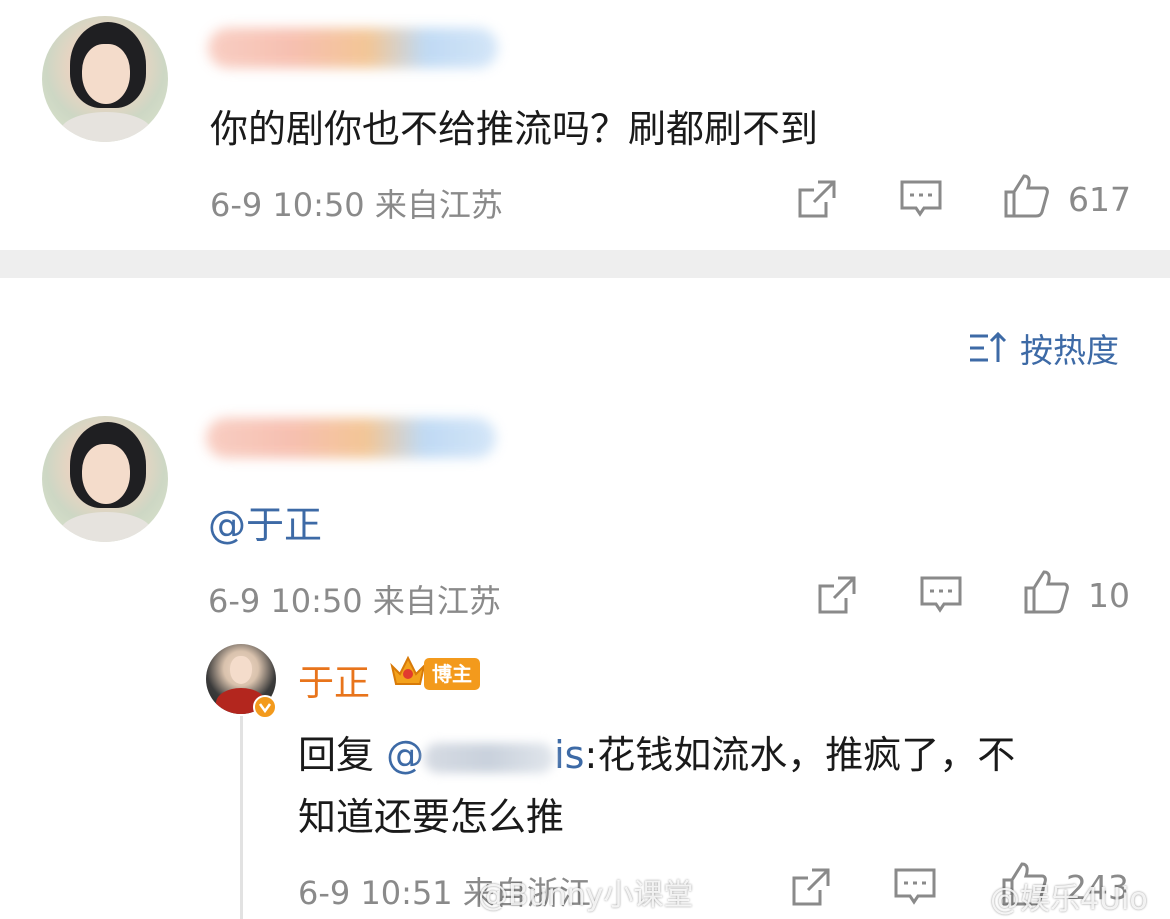  I want to click on reply-text-line1: 回复 @ is:花钱如流水，推疯了，不, so click(656, 751).